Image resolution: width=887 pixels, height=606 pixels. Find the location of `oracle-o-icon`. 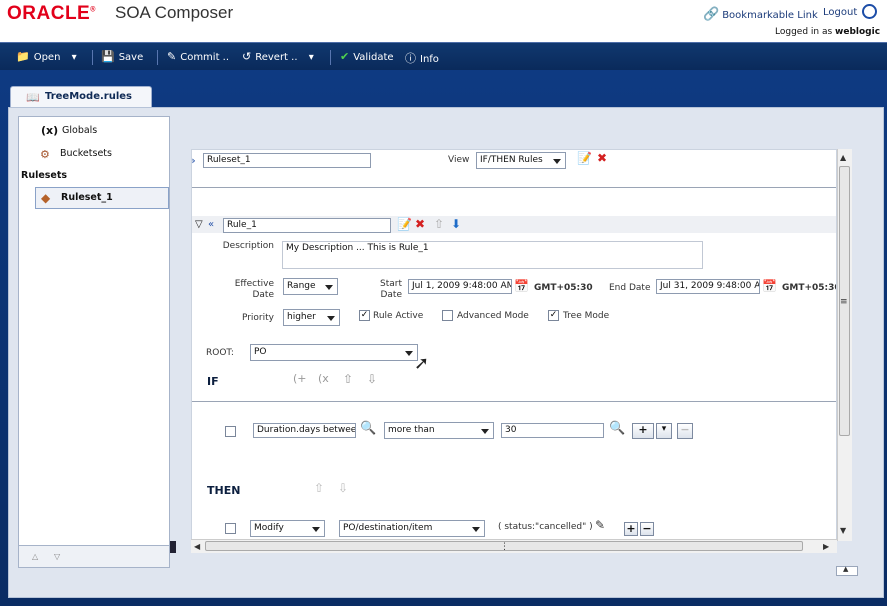

oracle-o-icon is located at coordinates (869, 11).